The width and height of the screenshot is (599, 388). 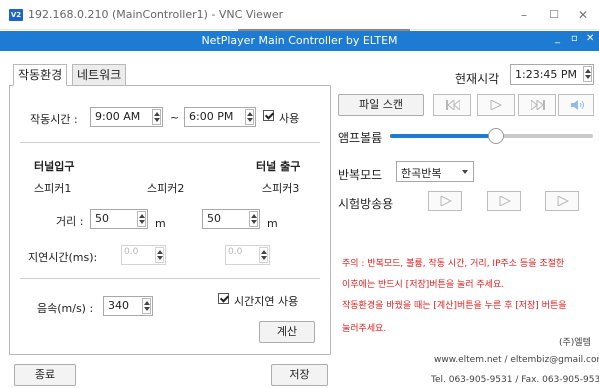 What do you see at coordinates (364, 329) in the screenshot?
I see `notice-line-4: 눌러주세요.` at bounding box center [364, 329].